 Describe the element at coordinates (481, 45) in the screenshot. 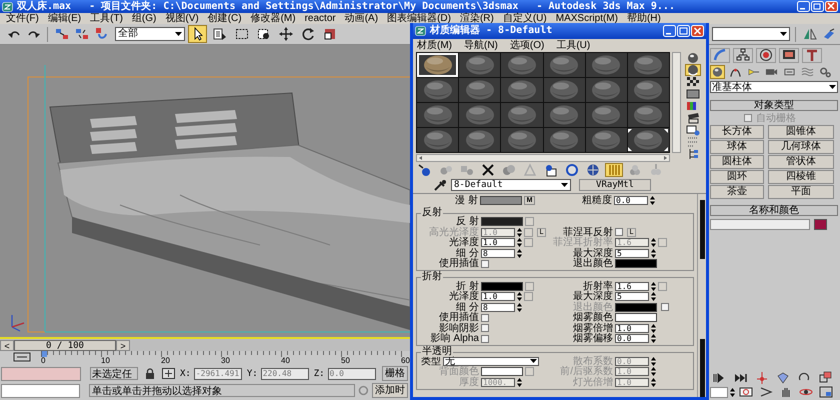

I see `menu-item: 导航(N)` at that location.